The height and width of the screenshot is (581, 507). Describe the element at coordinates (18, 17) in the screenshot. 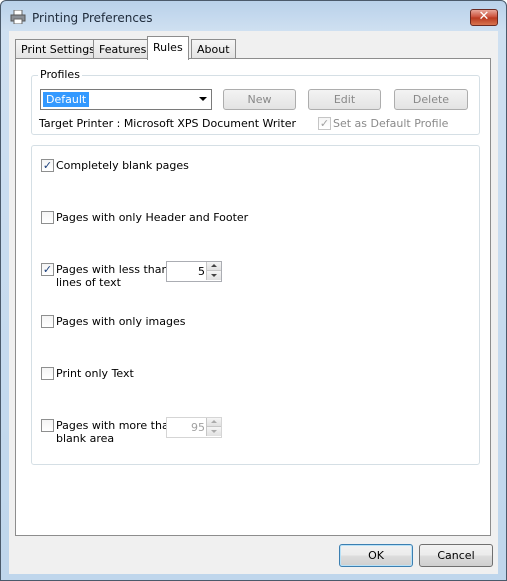

I see `printer-icon` at that location.